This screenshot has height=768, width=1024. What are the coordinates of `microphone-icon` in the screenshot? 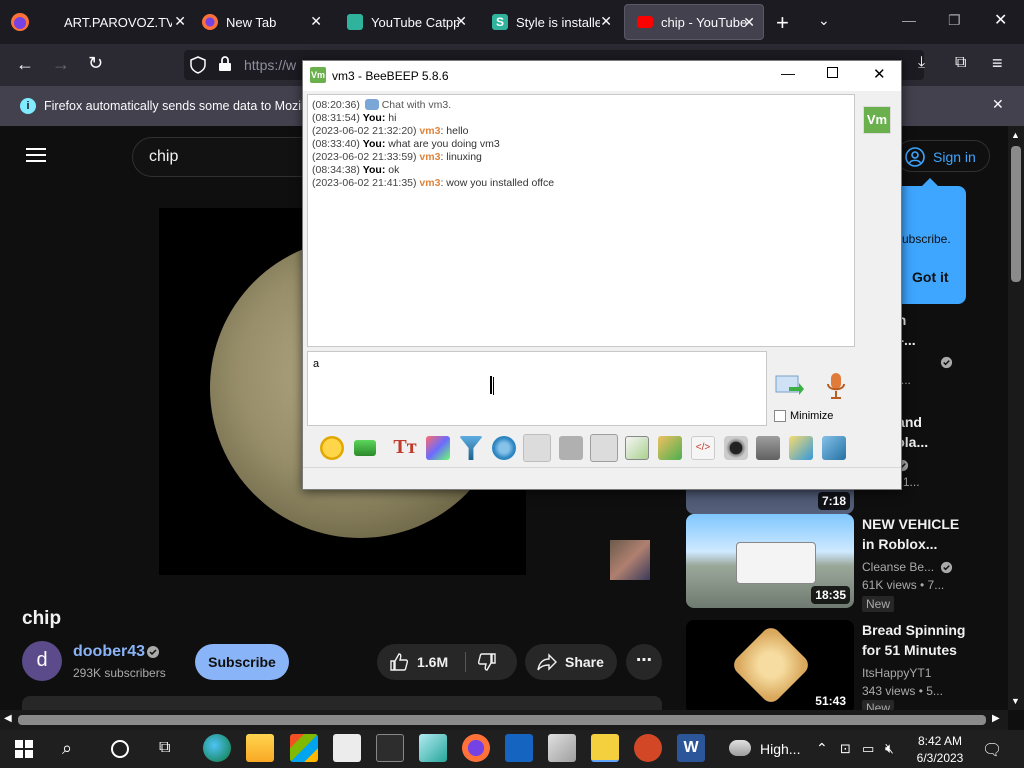 It's located at (836, 388).